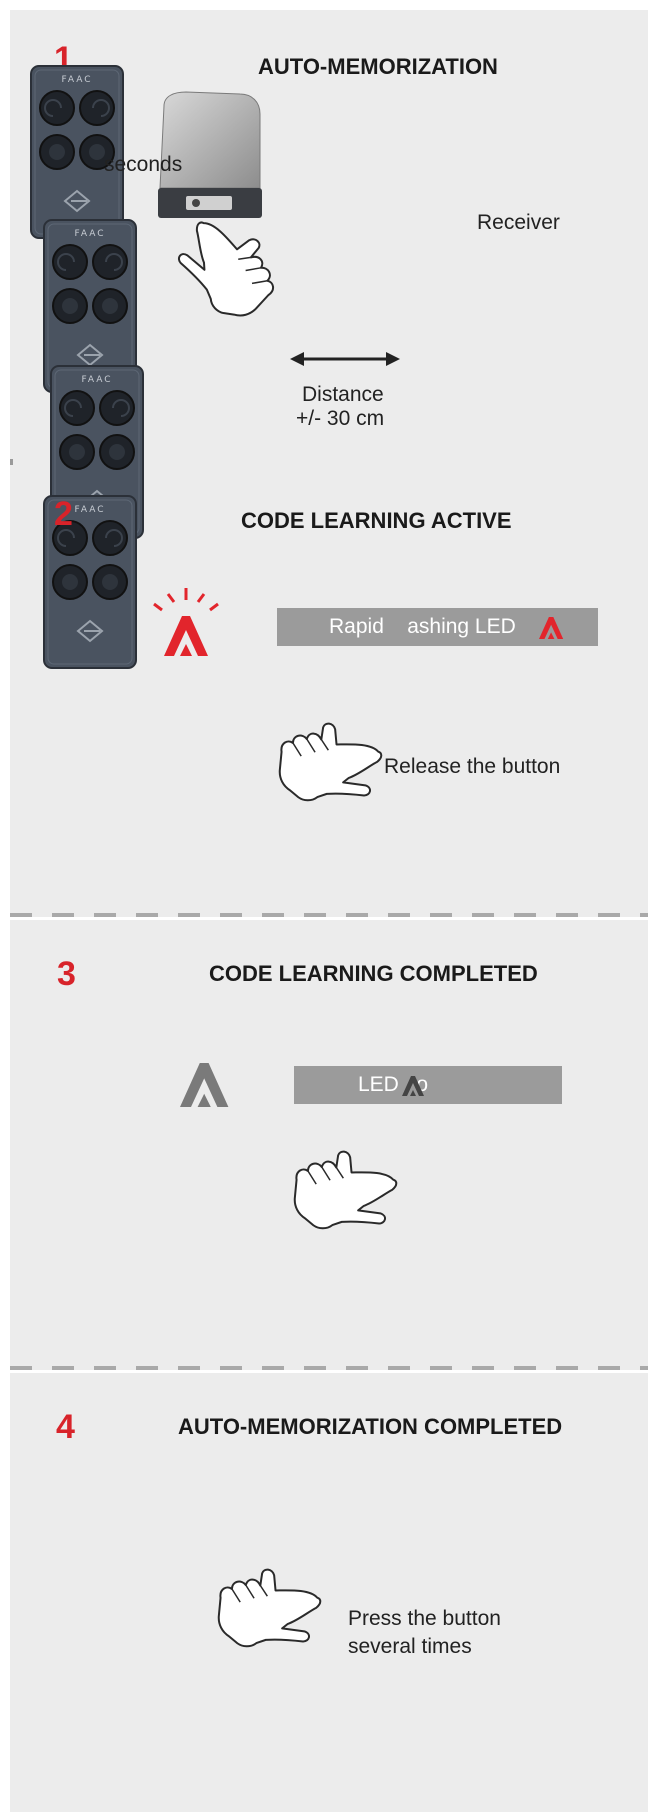 Image resolution: width=648 pixels, height=1812 pixels. What do you see at coordinates (345, 359) in the screenshot?
I see `double-arrow-icon` at bounding box center [345, 359].